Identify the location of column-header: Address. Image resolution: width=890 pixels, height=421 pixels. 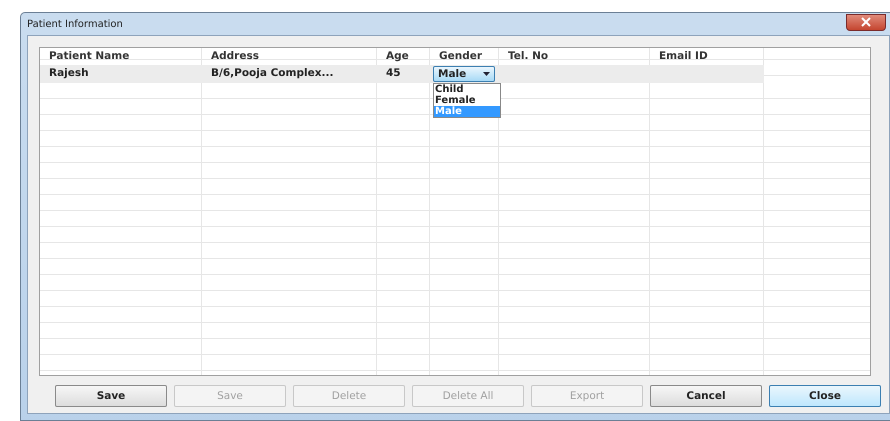
(235, 56).